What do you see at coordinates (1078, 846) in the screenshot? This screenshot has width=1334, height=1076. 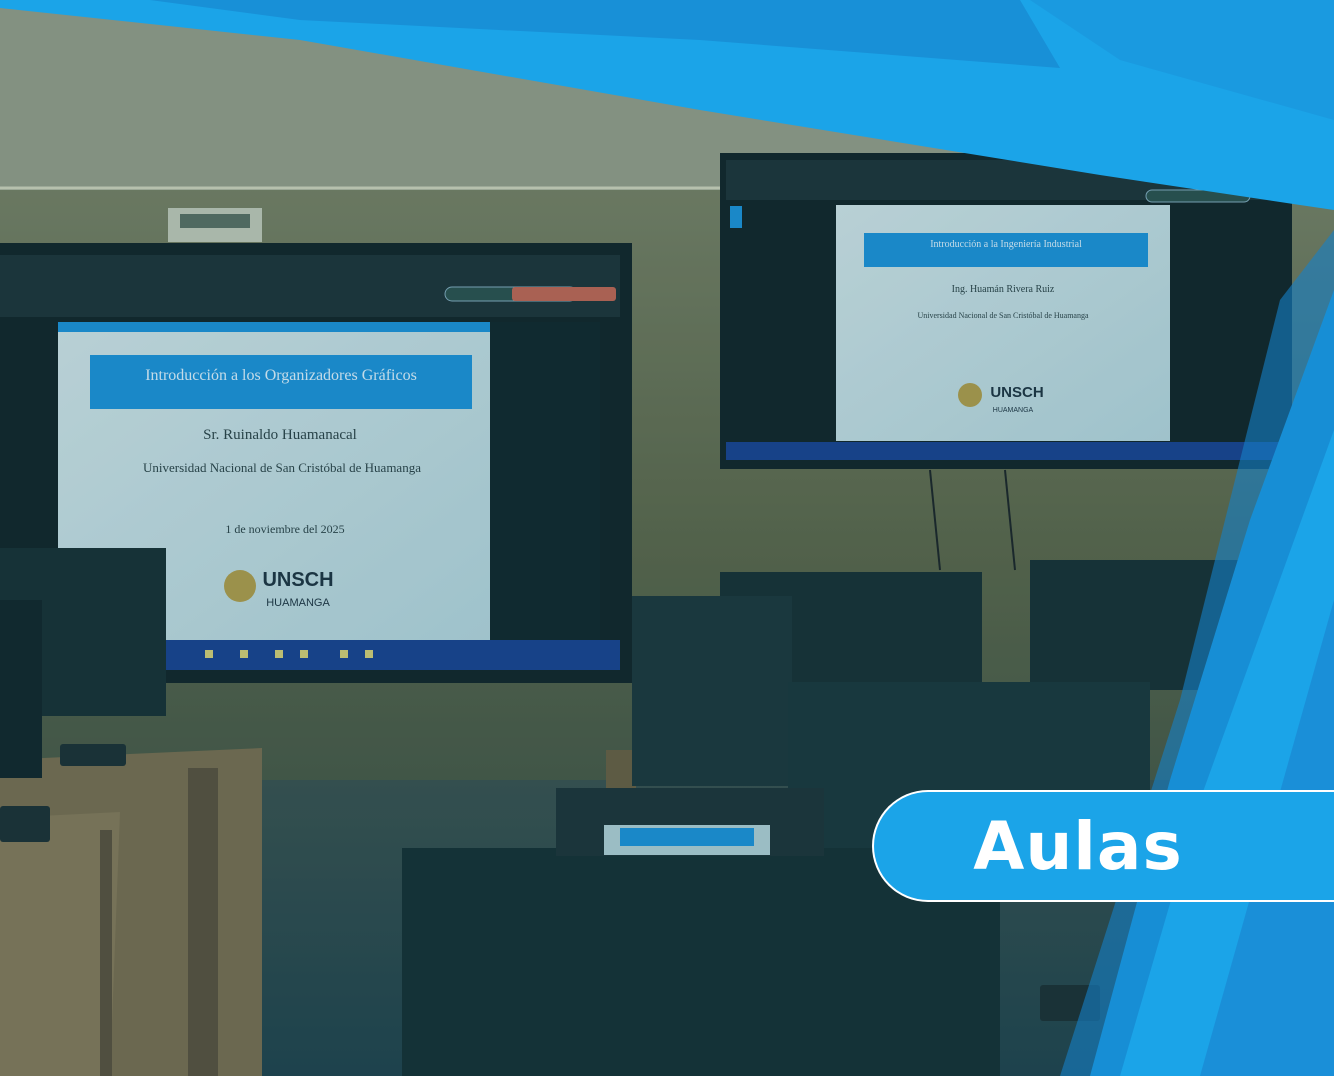 I see `badge-label: Aulas` at bounding box center [1078, 846].